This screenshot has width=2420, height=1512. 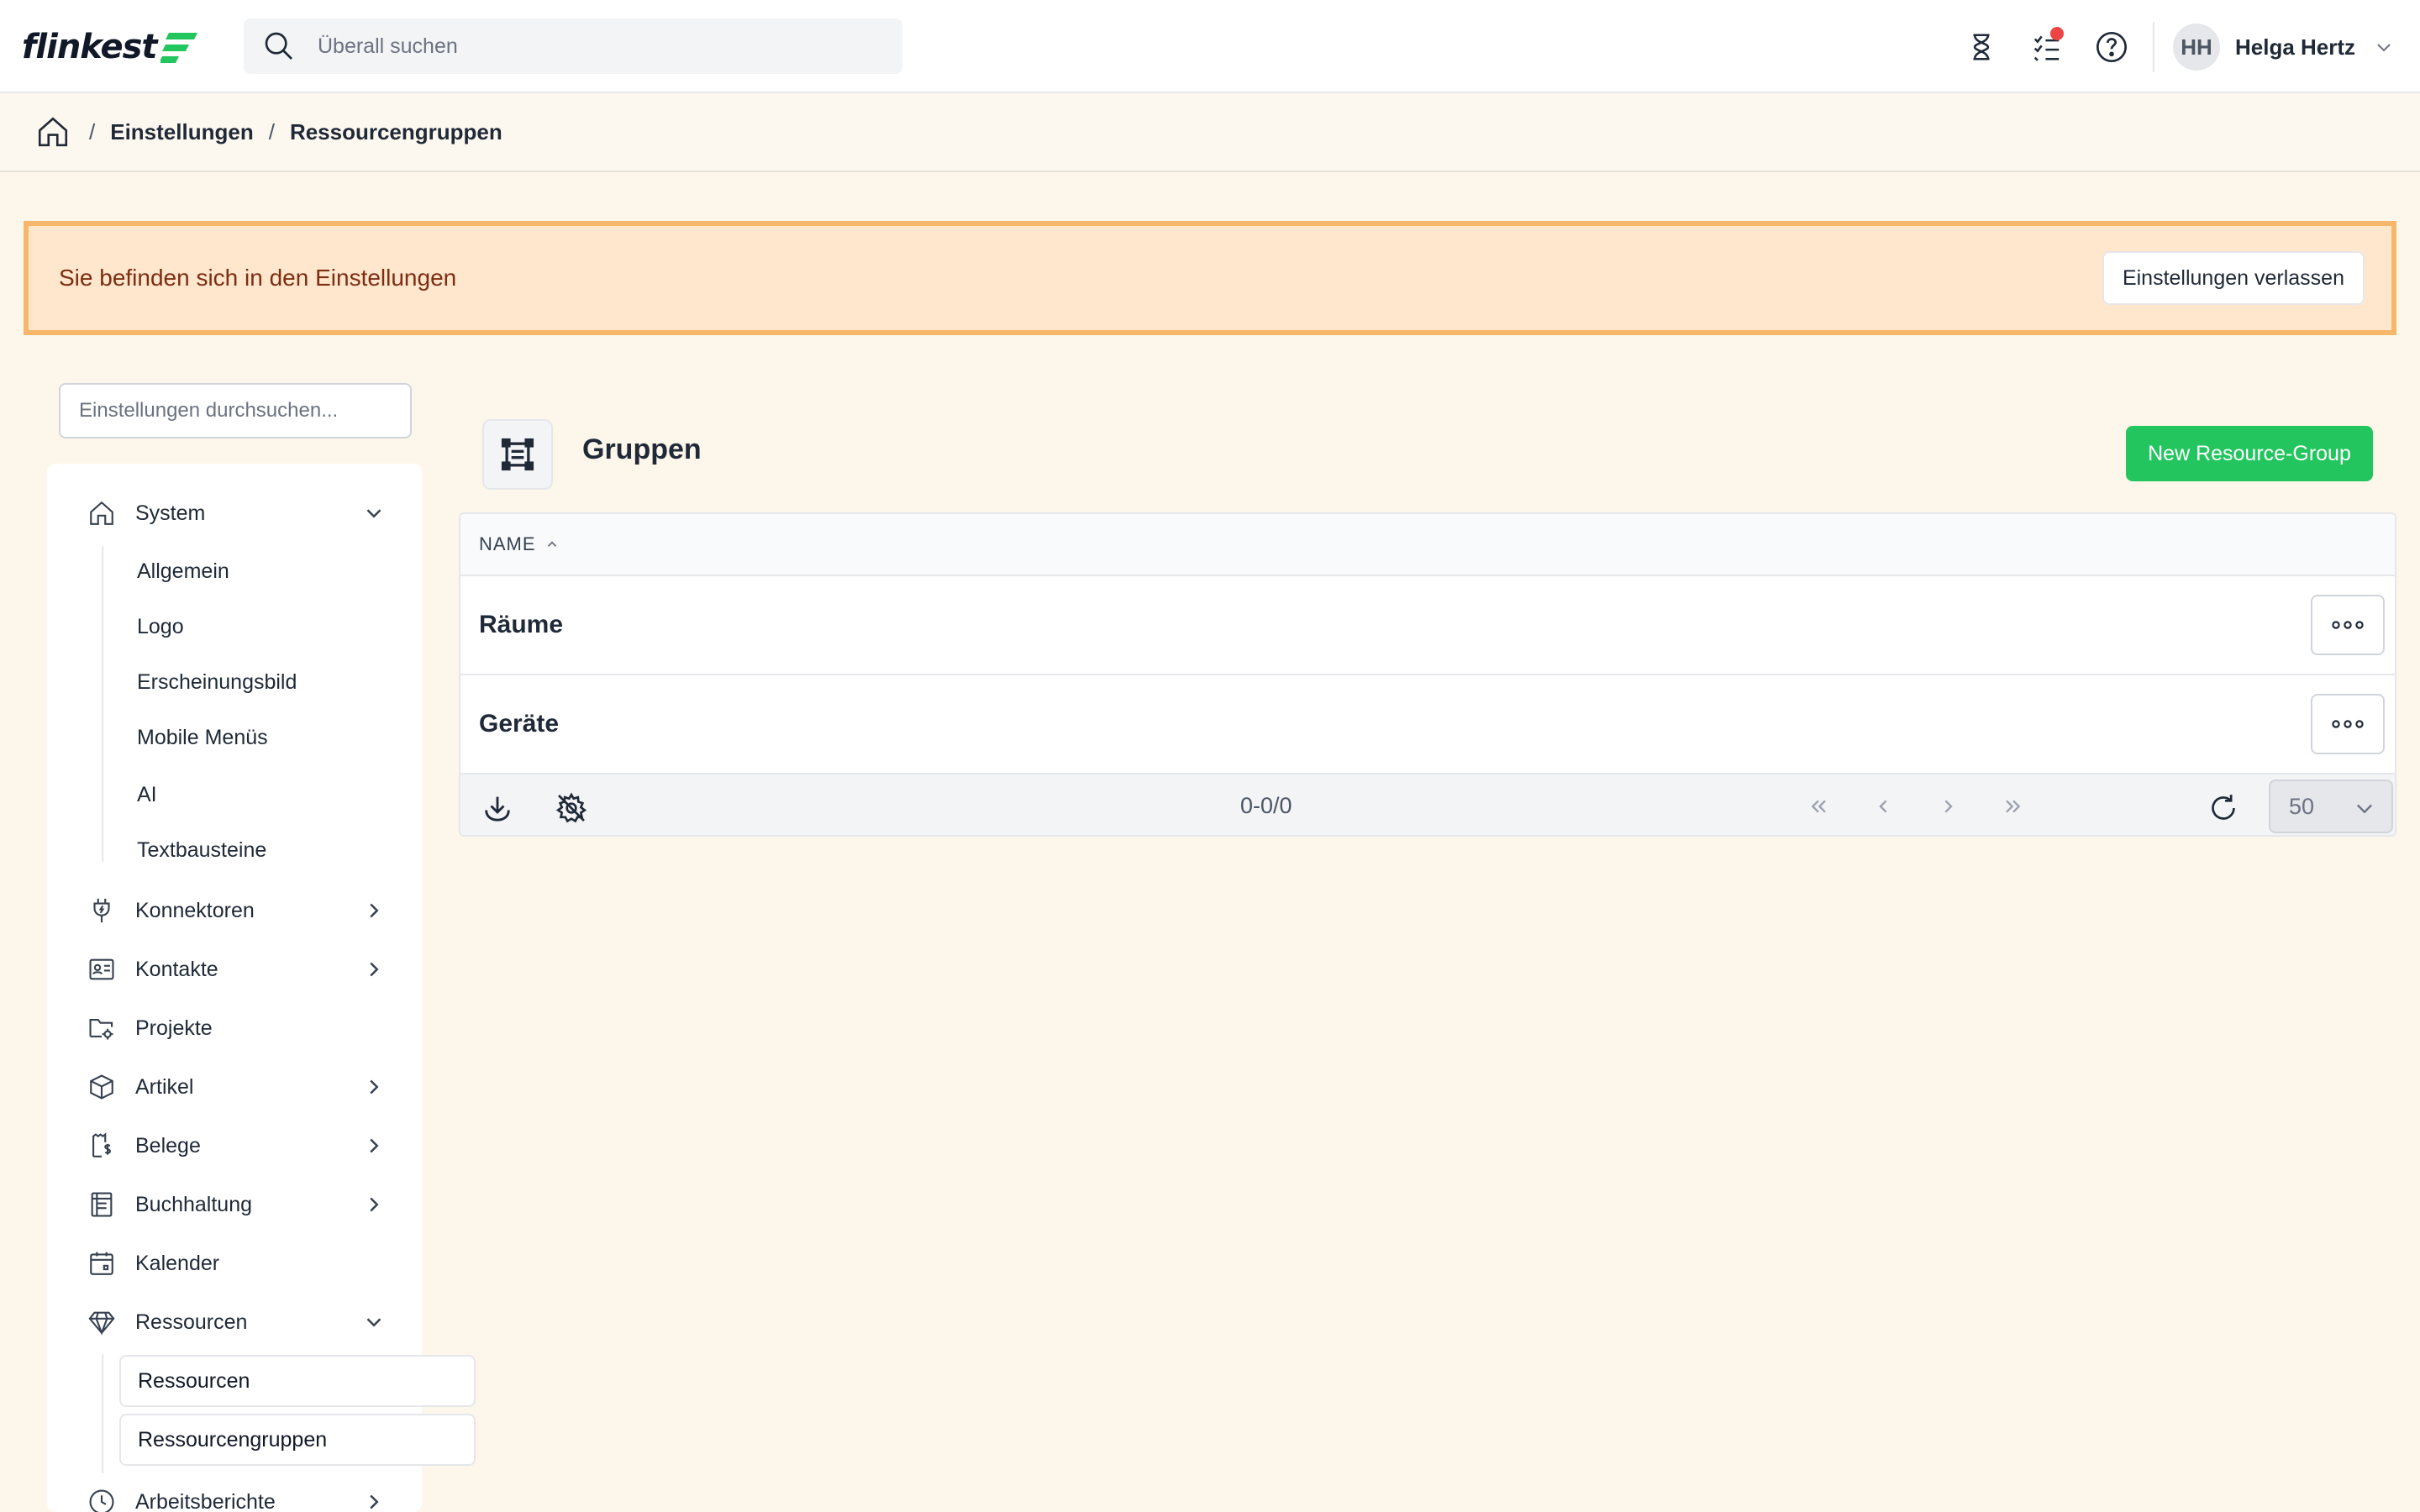 What do you see at coordinates (194, 1204) in the screenshot?
I see `sidebar-item-label: Buchhaltung` at bounding box center [194, 1204].